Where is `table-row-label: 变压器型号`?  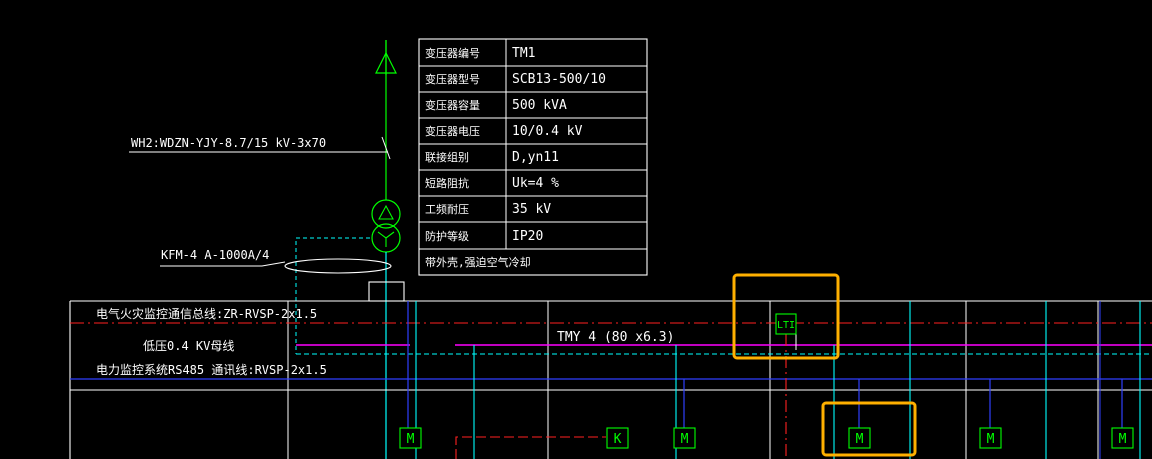 table-row-label: 变压器型号 is located at coordinates (452, 79).